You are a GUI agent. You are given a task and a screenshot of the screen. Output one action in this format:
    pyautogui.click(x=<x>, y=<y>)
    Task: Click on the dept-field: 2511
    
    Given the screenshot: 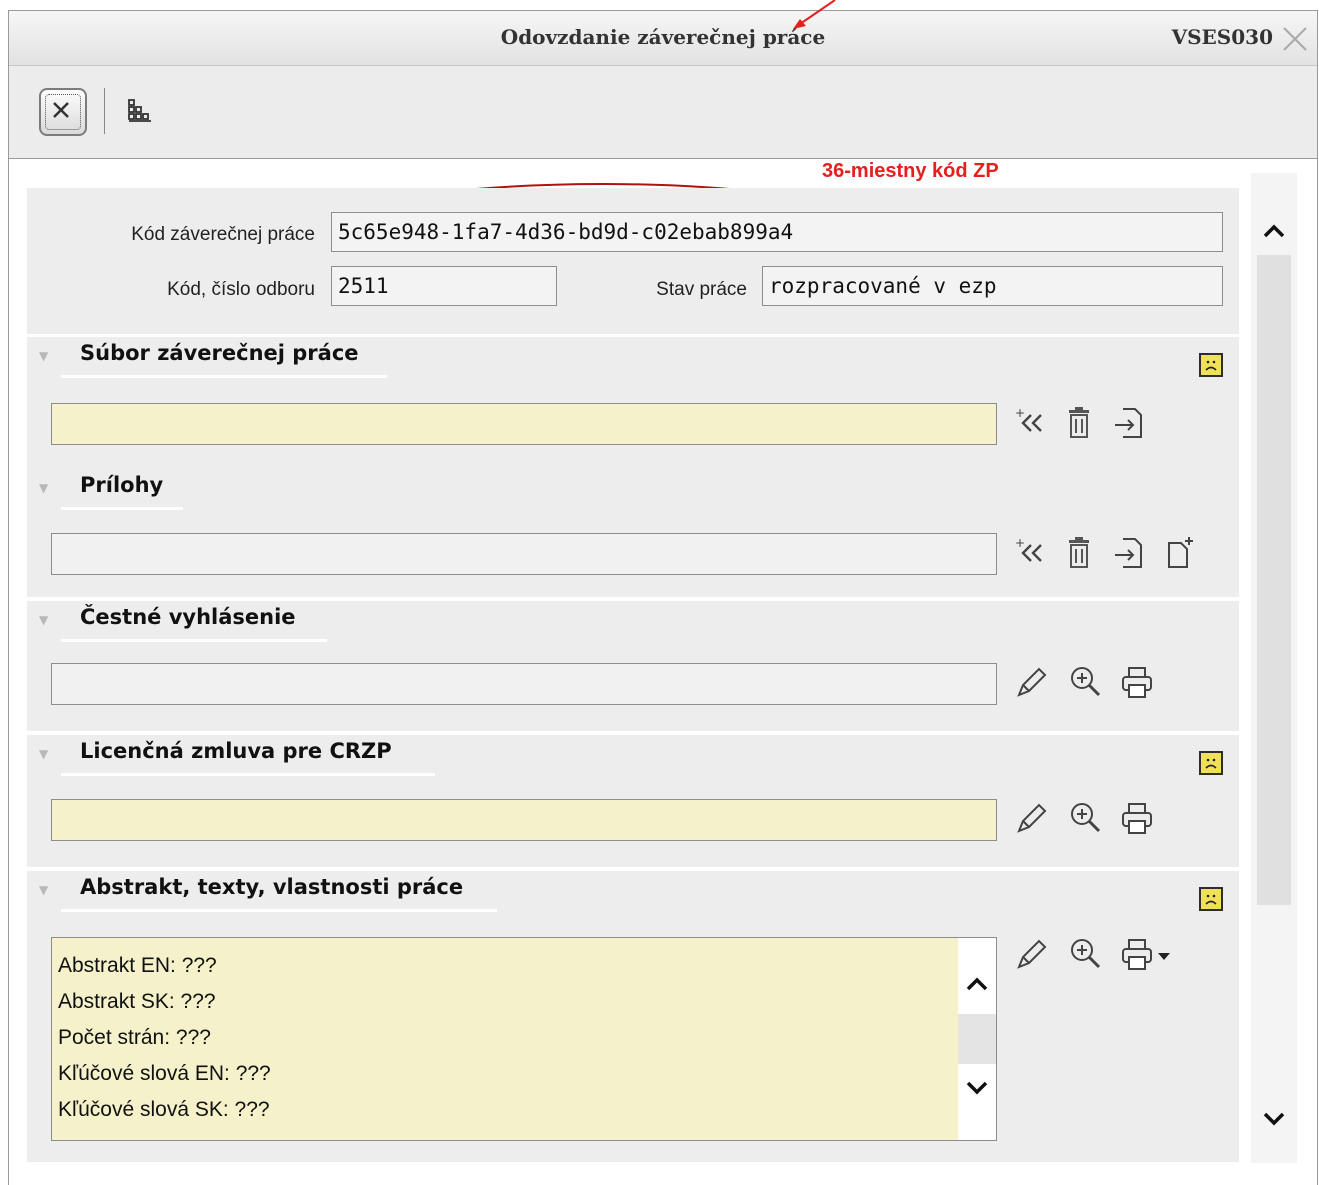 What is the action you would take?
    pyautogui.click(x=444, y=286)
    